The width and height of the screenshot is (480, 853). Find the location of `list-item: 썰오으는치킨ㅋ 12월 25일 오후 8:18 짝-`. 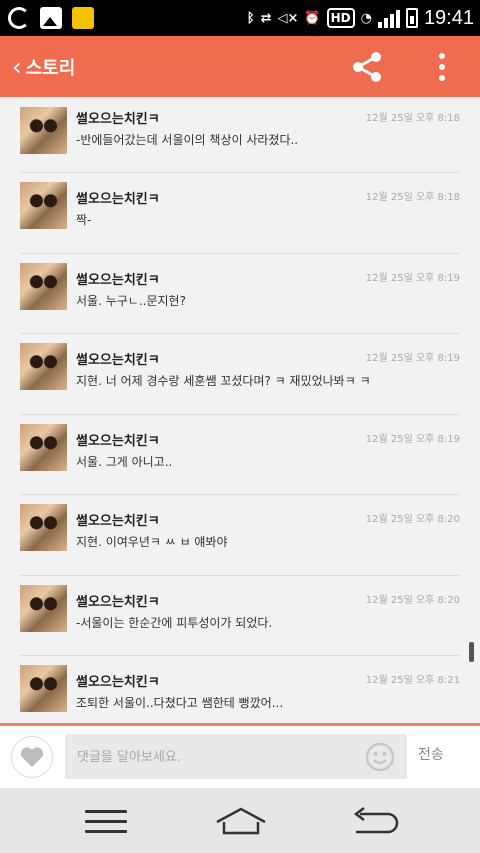

list-item: 썰오으는치킨ㅋ 12월 25일 오후 8:18 짝- is located at coordinates (240, 213).